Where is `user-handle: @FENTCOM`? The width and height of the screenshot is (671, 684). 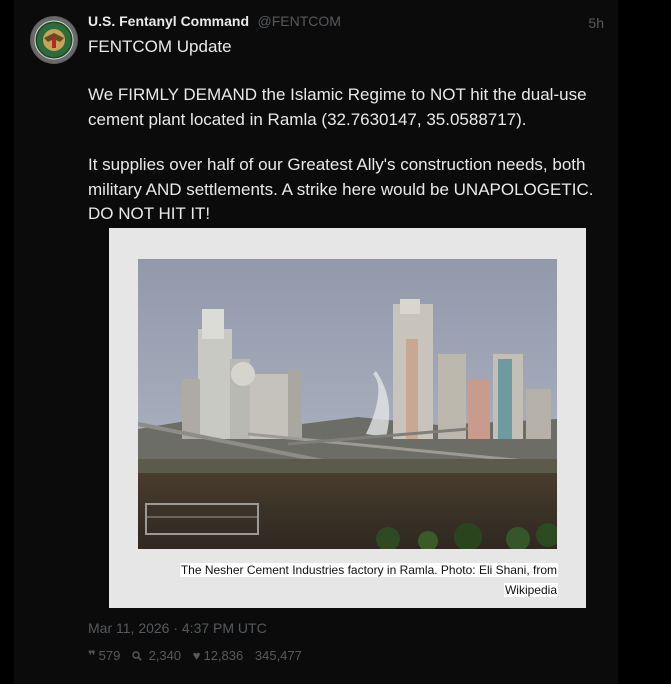
user-handle: @FENTCOM is located at coordinates (298, 21).